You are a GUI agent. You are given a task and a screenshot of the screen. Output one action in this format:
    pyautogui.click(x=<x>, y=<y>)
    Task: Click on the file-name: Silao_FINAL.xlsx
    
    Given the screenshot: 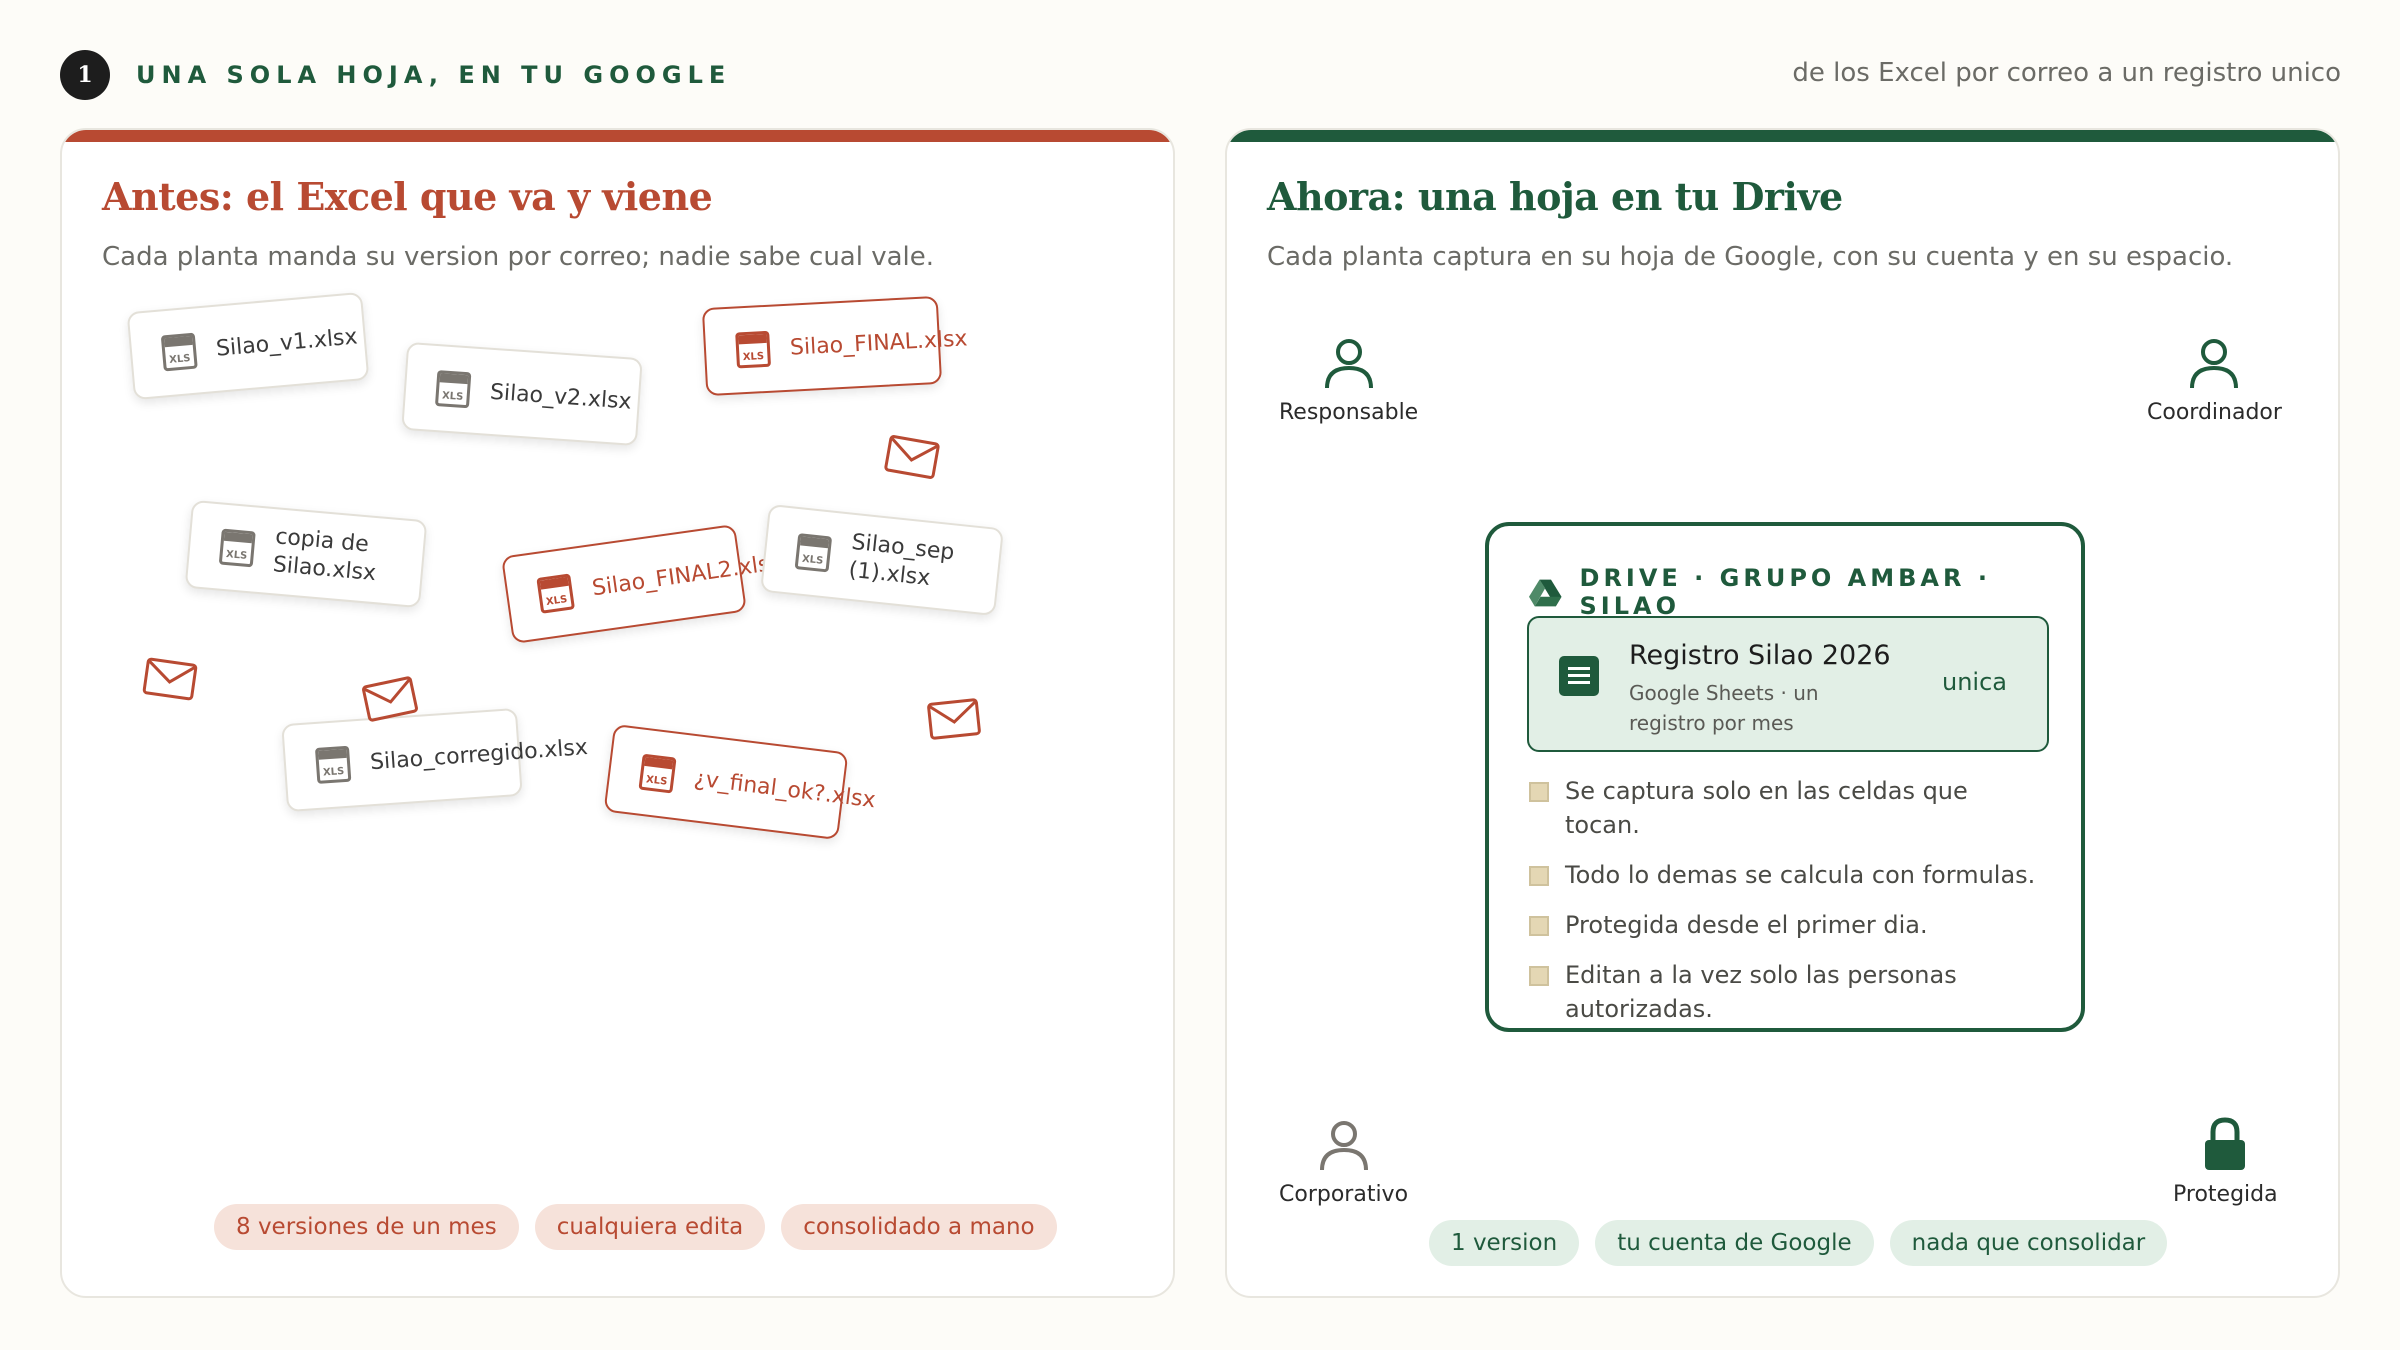 What is the action you would take?
    pyautogui.click(x=879, y=343)
    